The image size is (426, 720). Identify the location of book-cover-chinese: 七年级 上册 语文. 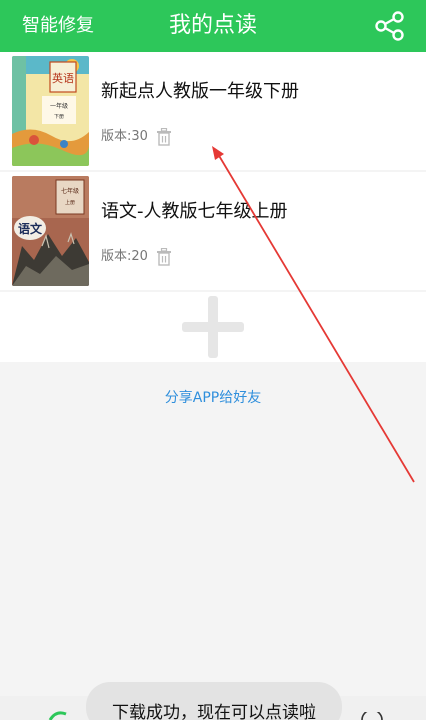
(50, 231).